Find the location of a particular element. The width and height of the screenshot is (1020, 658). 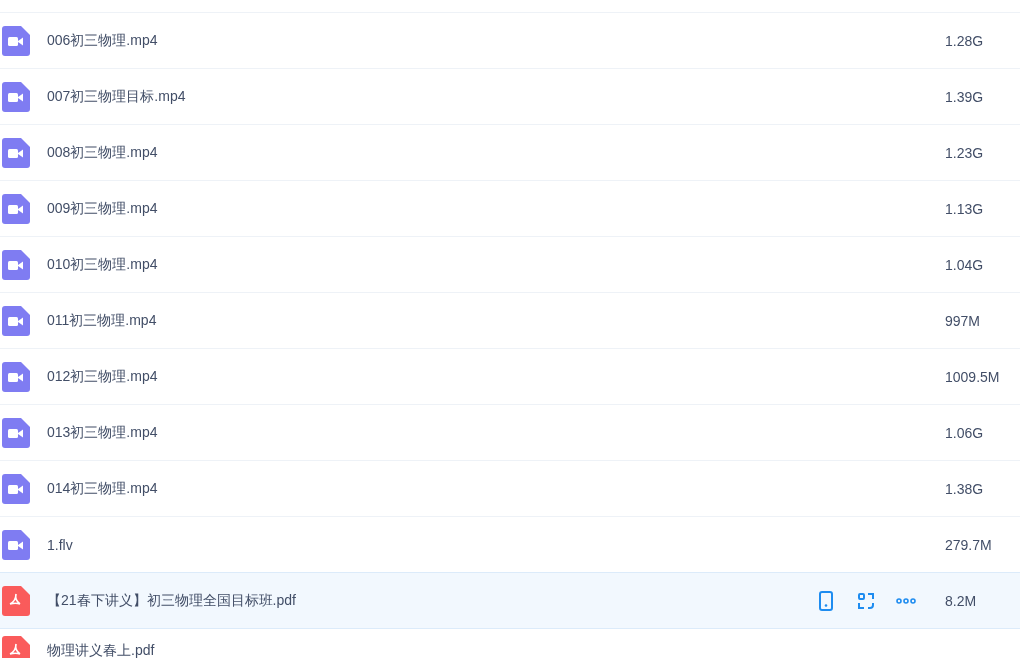

file-name: 011初三物理.mp4 is located at coordinates (102, 320).